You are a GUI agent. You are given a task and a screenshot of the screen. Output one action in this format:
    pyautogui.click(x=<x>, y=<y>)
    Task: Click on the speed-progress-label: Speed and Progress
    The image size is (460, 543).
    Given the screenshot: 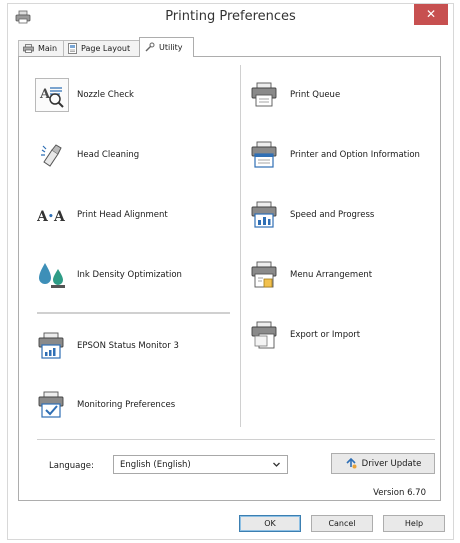 What is the action you would take?
    pyautogui.click(x=332, y=215)
    